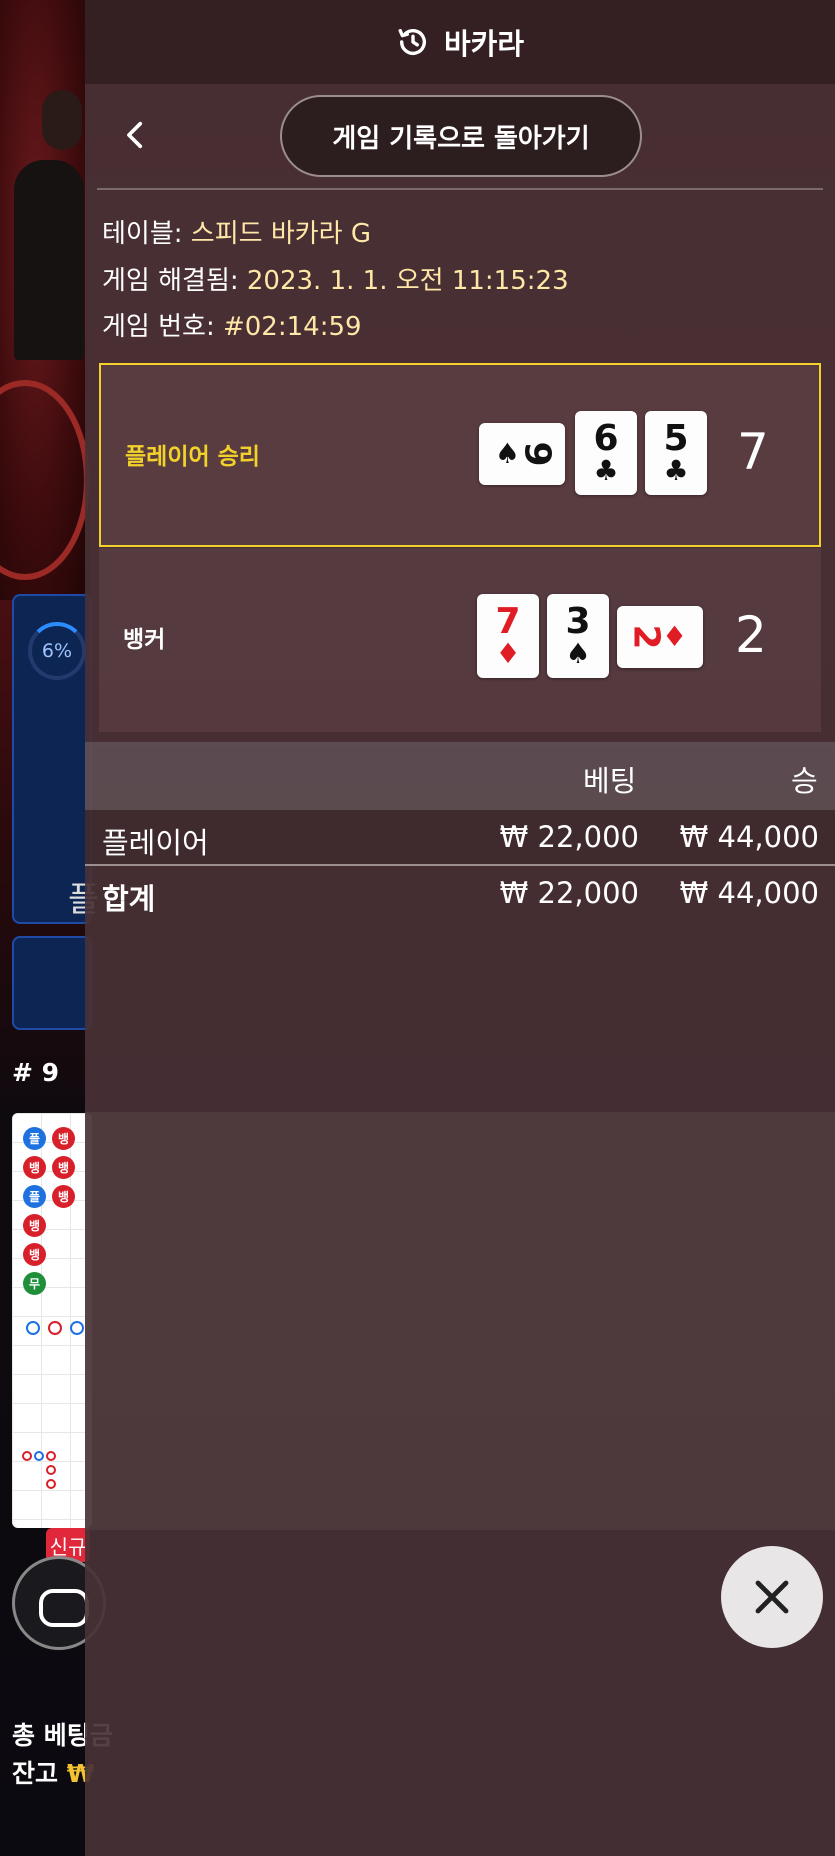 This screenshot has width=835, height=1856. I want to click on header-title-group: 바카라, so click(460, 42).